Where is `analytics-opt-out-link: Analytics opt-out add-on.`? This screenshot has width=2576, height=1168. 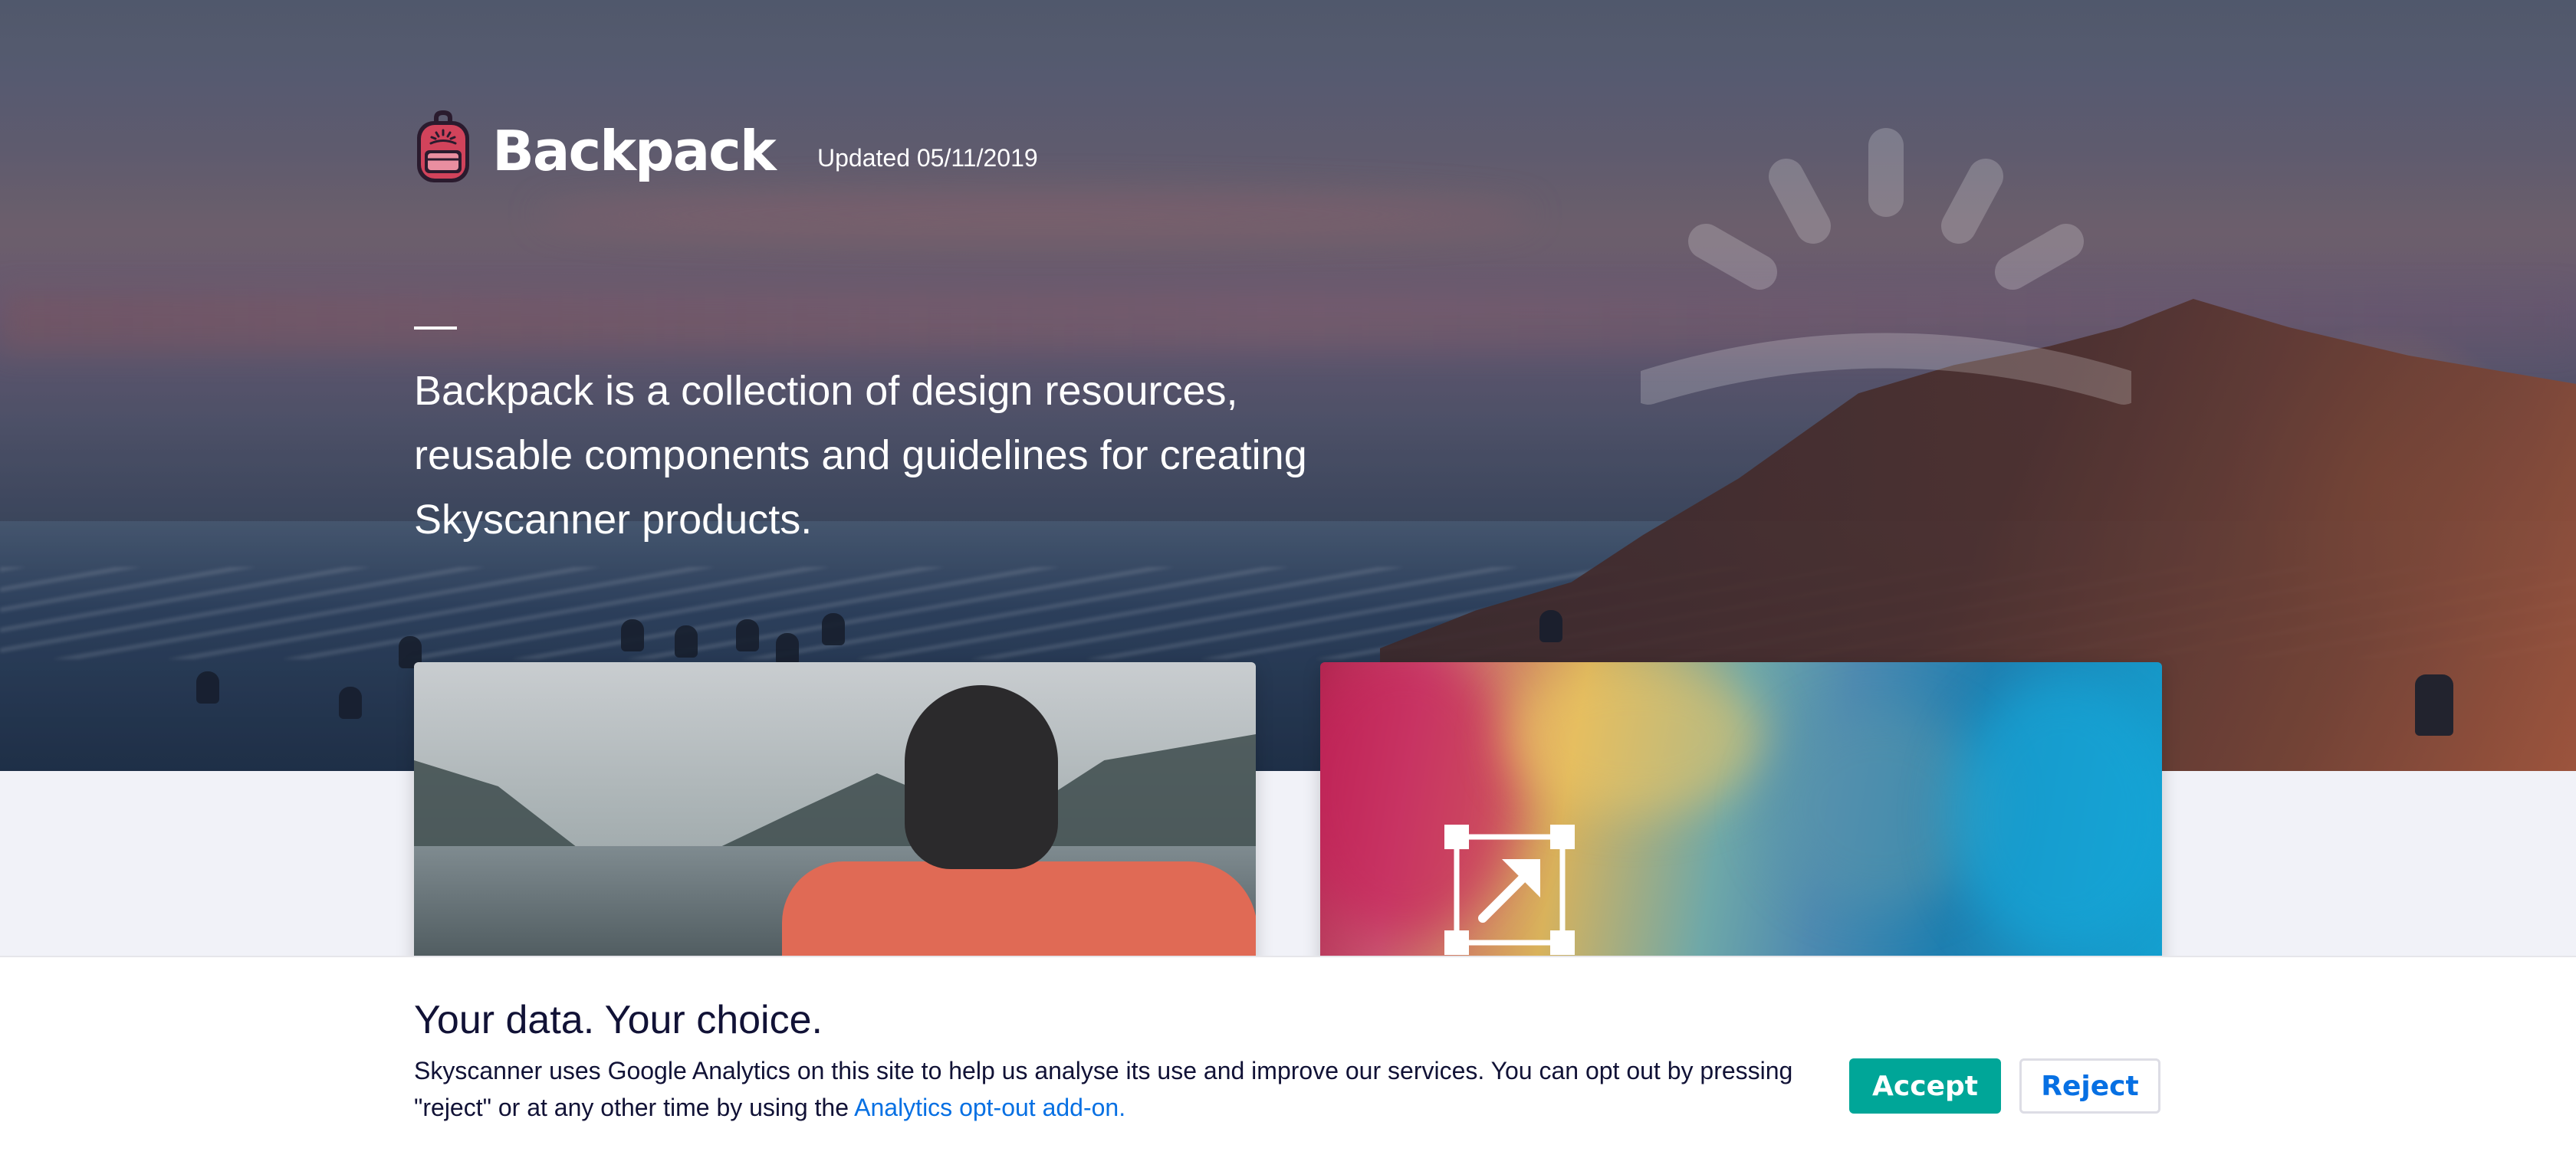 analytics-opt-out-link: Analytics opt-out add-on. is located at coordinates (990, 1107).